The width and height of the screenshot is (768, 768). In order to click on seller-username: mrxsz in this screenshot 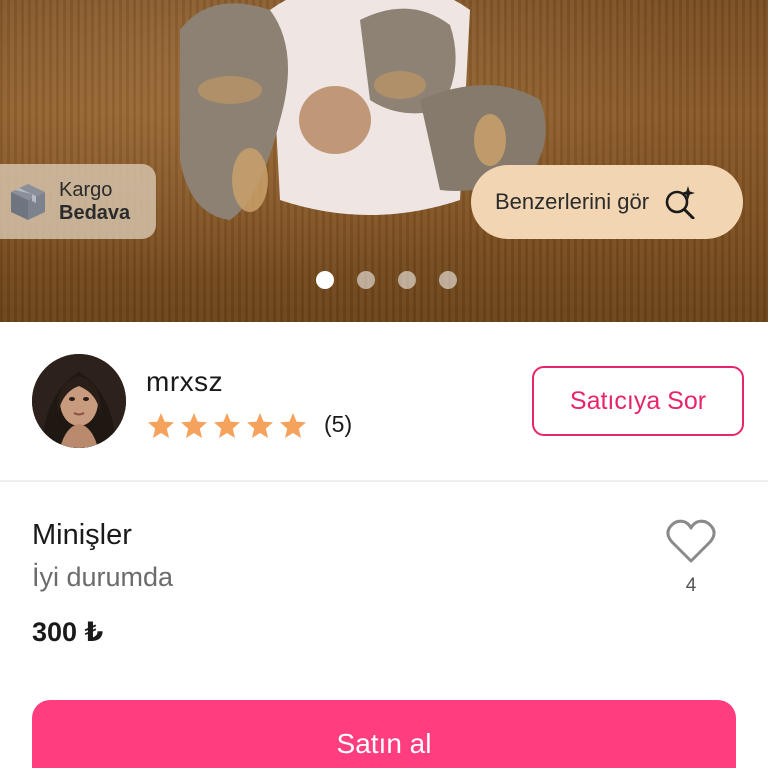, I will do `click(184, 382)`.